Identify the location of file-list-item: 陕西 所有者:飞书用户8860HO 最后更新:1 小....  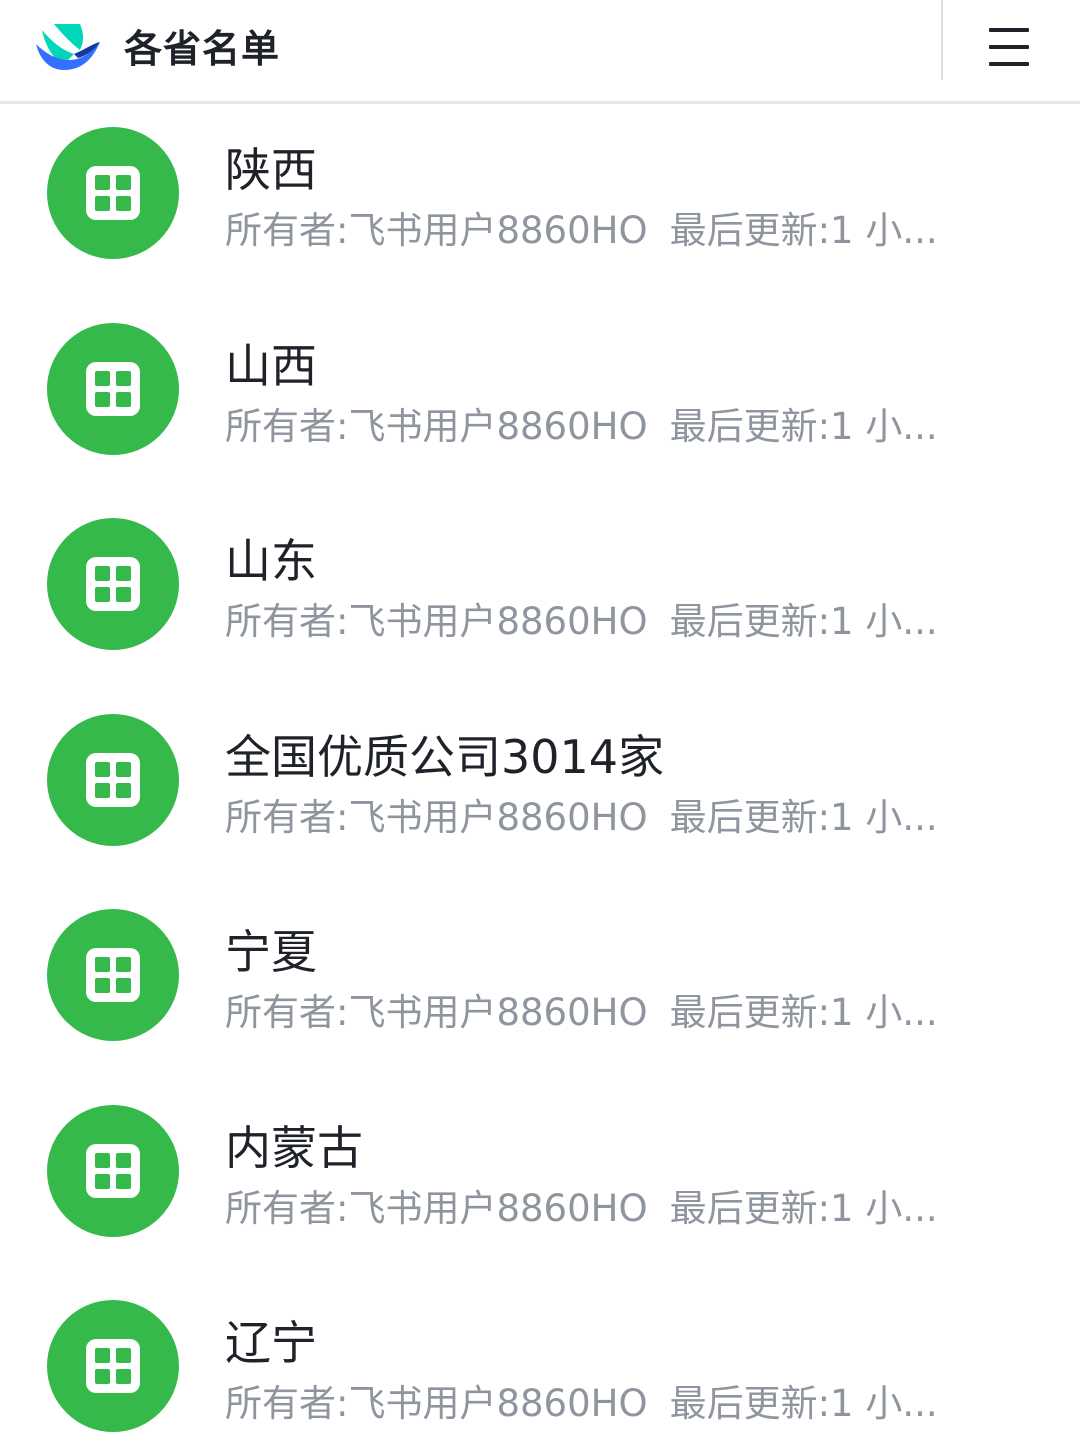
(540, 202).